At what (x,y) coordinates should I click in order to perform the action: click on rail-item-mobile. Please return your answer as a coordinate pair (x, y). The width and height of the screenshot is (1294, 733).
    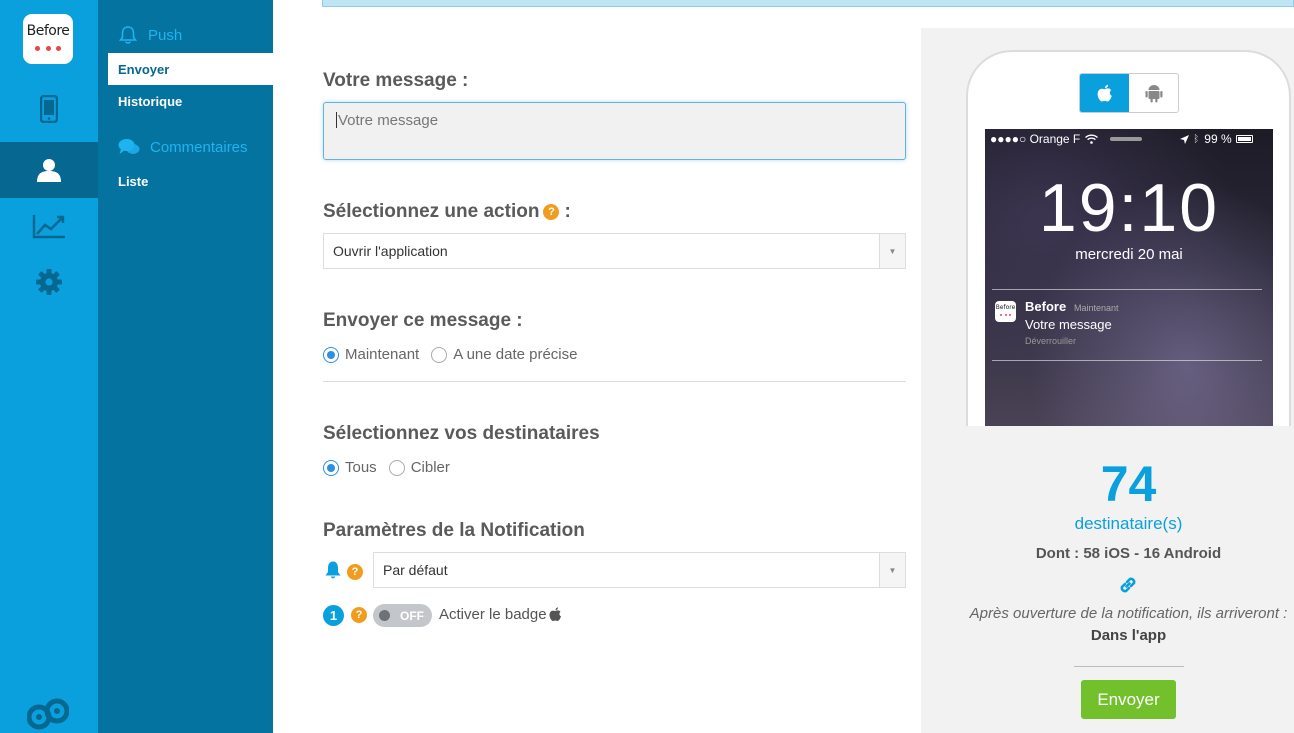
    Looking at the image, I should click on (49, 109).